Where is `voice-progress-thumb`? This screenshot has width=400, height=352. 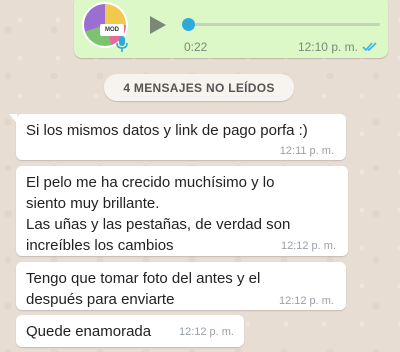 voice-progress-thumb is located at coordinates (188, 24).